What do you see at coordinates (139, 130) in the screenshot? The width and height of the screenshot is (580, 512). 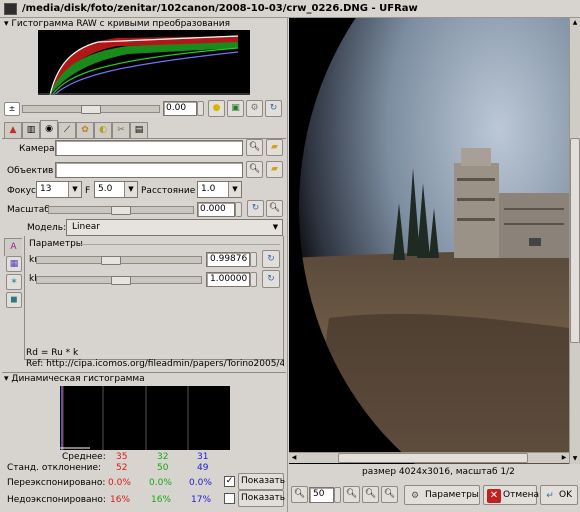 I see `tab-exif: ▤` at bounding box center [139, 130].